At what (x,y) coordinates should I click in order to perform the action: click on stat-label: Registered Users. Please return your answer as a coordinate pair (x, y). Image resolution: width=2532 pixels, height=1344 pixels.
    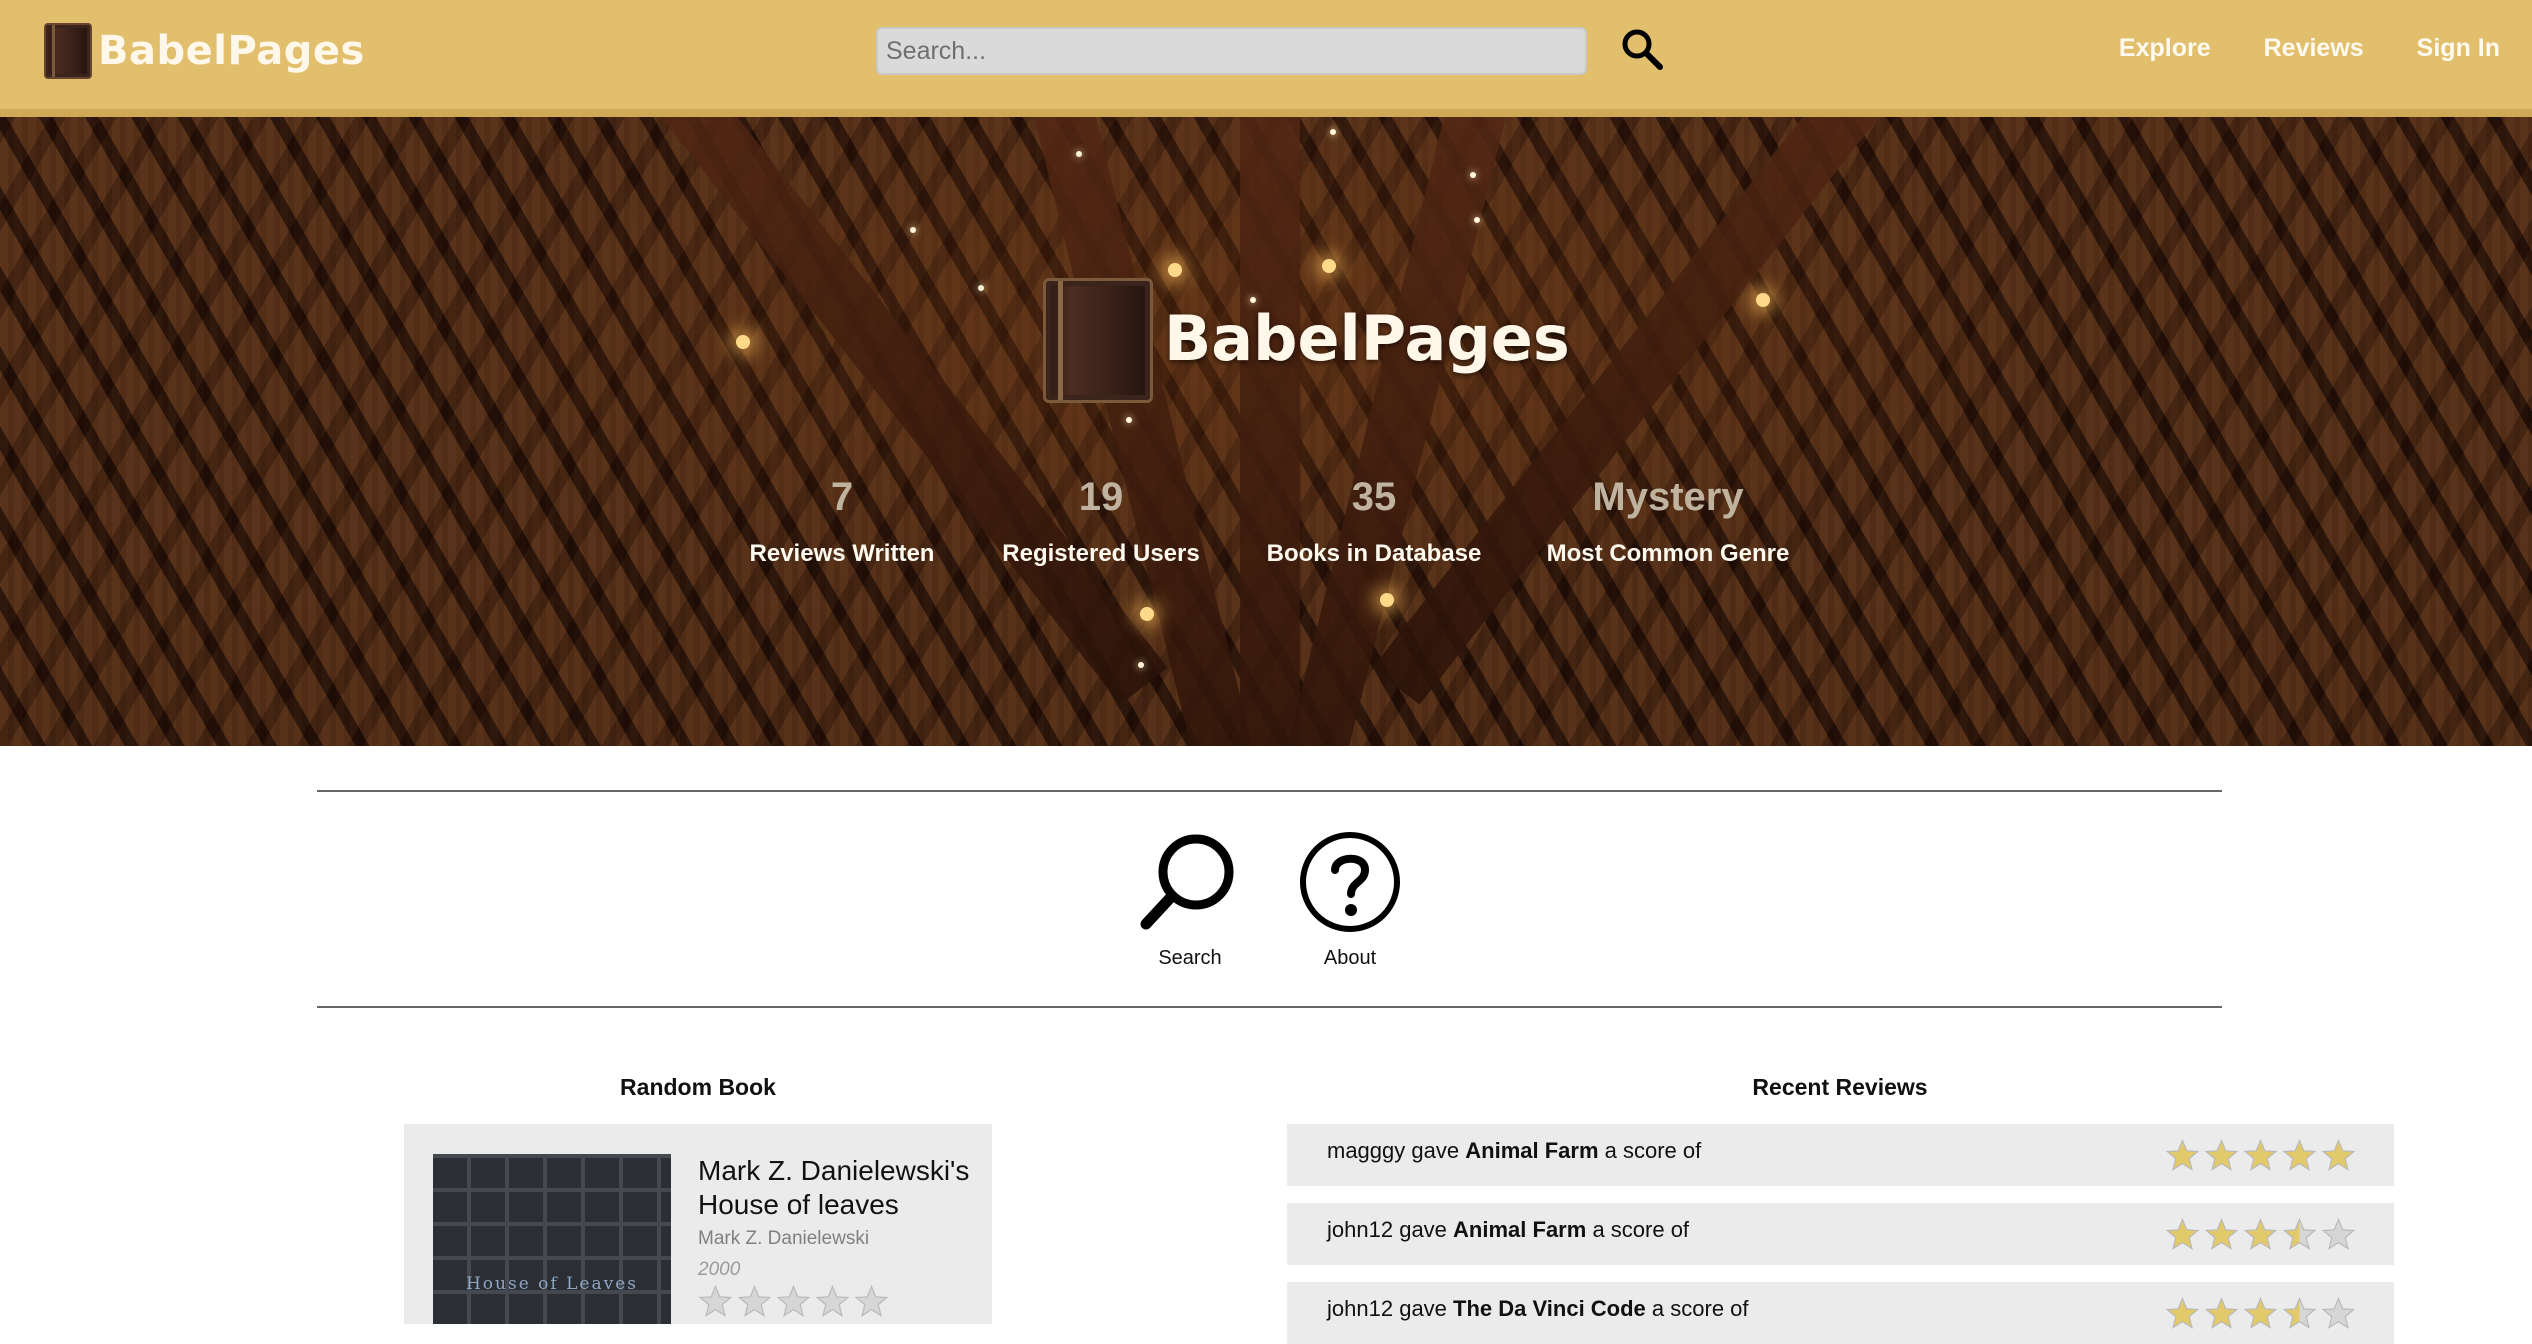
    Looking at the image, I should click on (1101, 553).